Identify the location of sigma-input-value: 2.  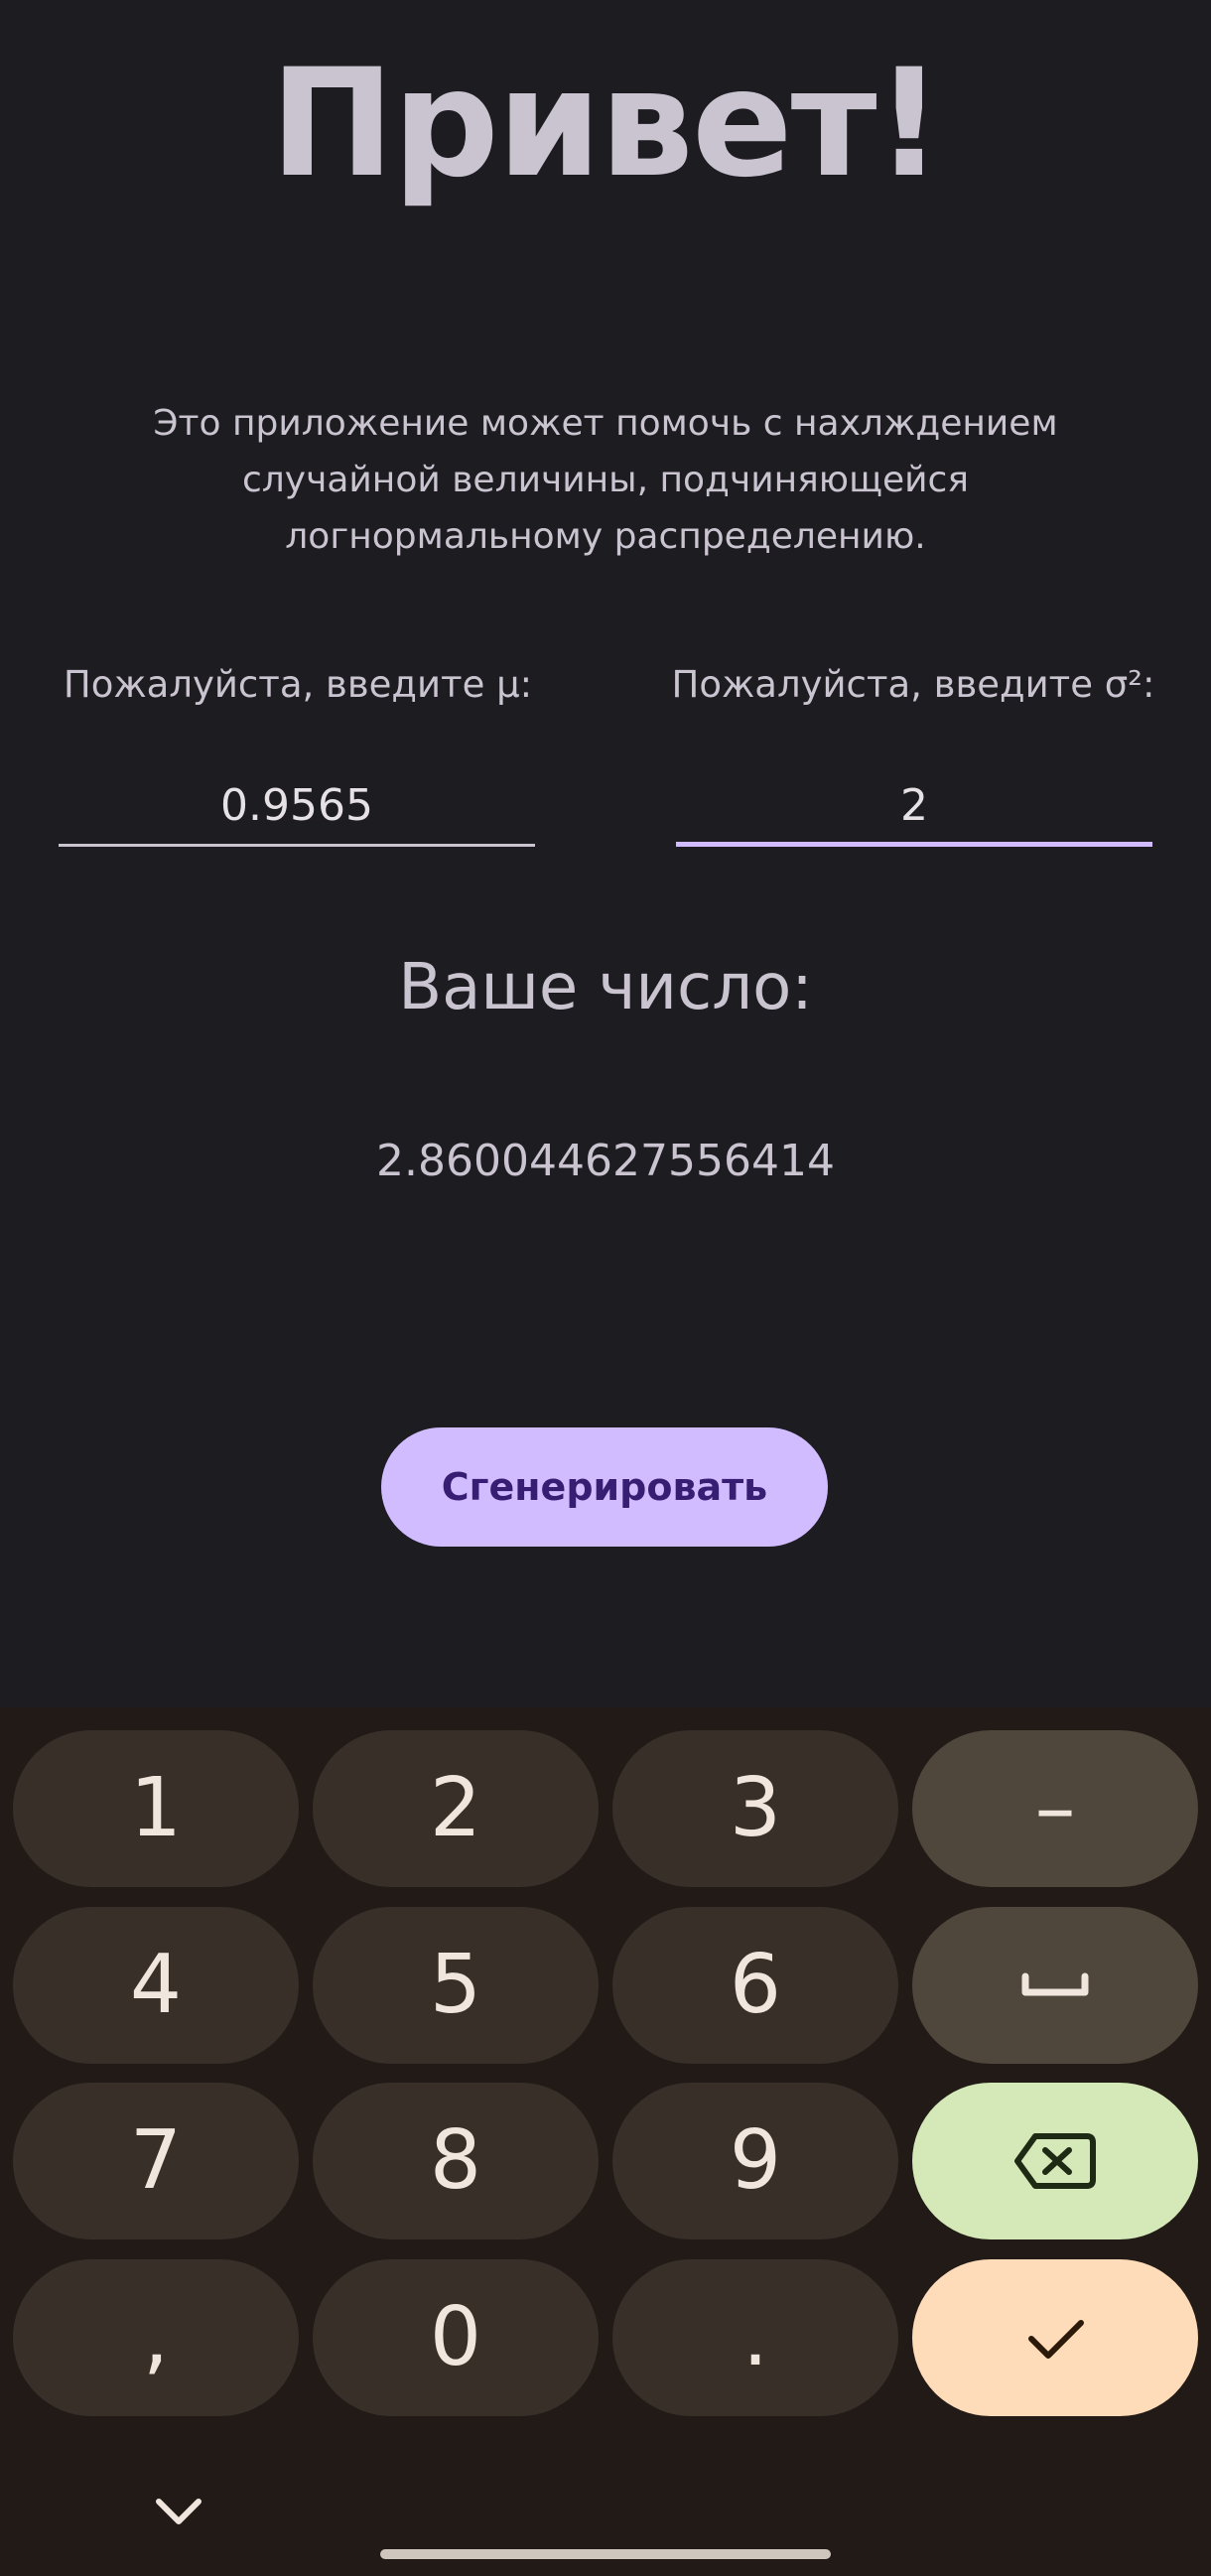
(914, 805).